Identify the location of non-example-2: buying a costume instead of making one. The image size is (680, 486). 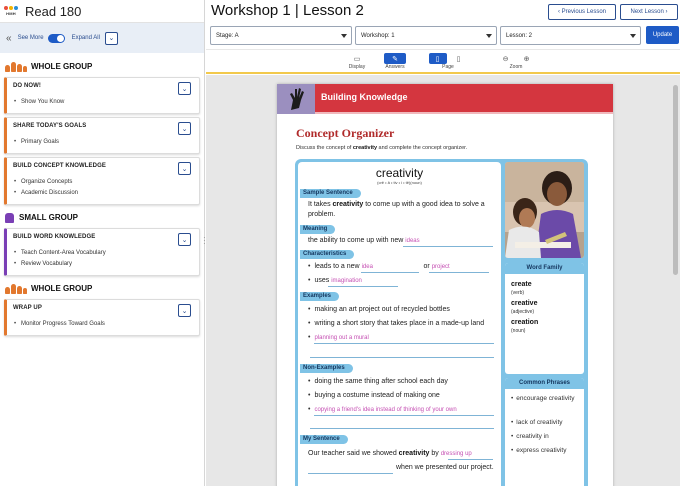
(373, 395).